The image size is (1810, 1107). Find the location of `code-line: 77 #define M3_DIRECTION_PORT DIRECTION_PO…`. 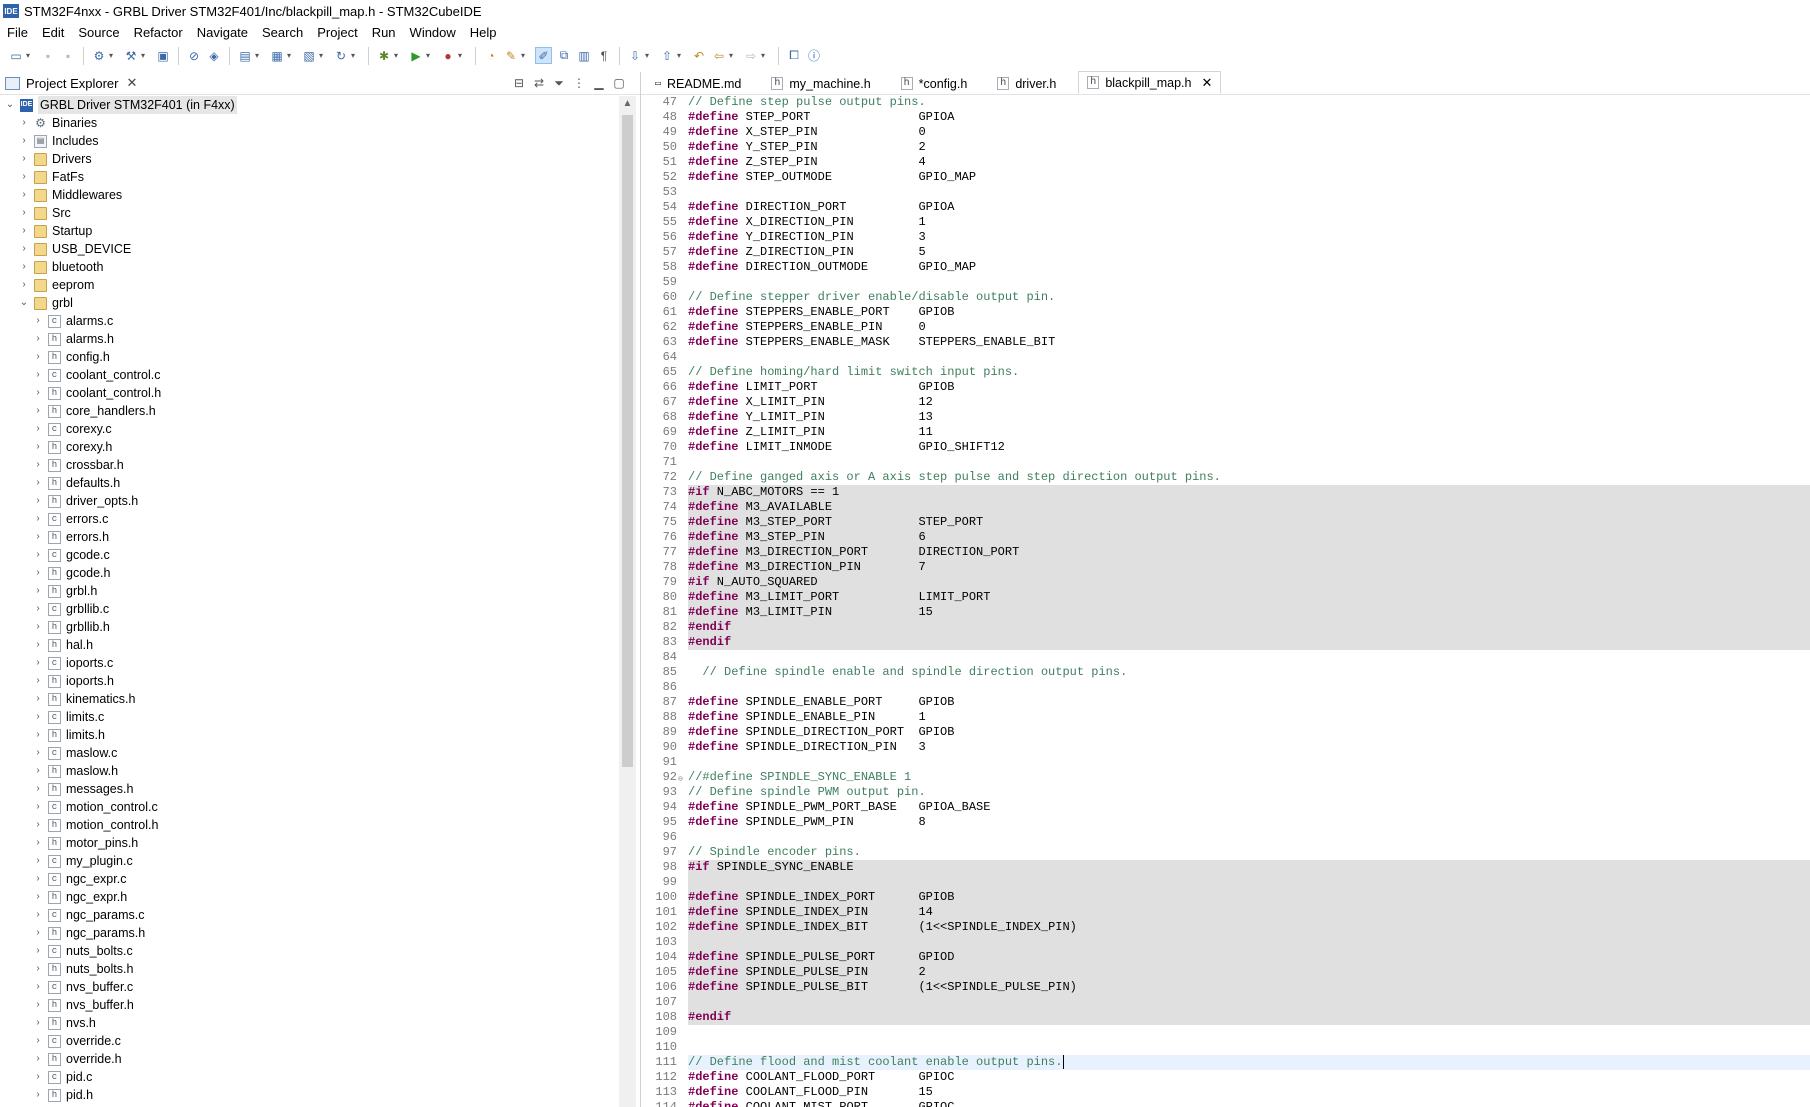

code-line: 77 #define M3_DIRECTION_PORT DIRECTION_PO… is located at coordinates (1225, 552).